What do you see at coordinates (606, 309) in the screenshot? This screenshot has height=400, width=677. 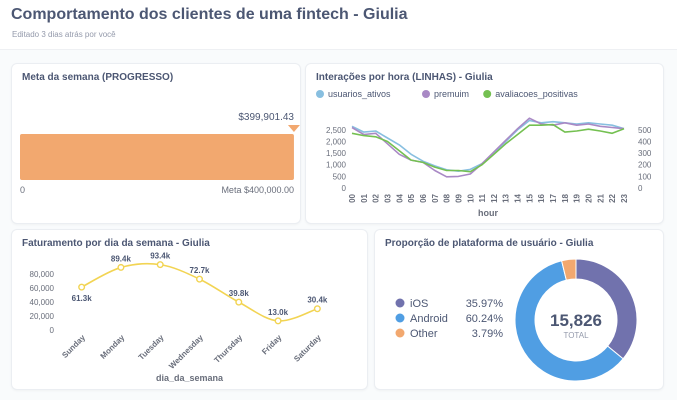 I see `donut-slice-ios` at bounding box center [606, 309].